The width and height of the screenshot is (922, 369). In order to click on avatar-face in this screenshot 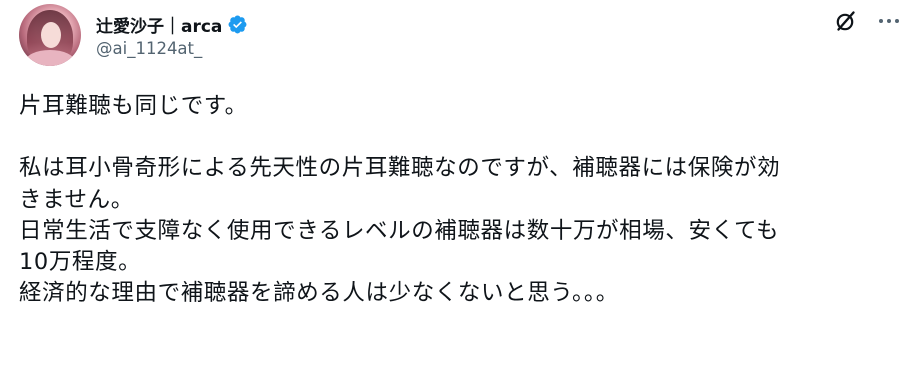, I will do `click(51, 35)`.